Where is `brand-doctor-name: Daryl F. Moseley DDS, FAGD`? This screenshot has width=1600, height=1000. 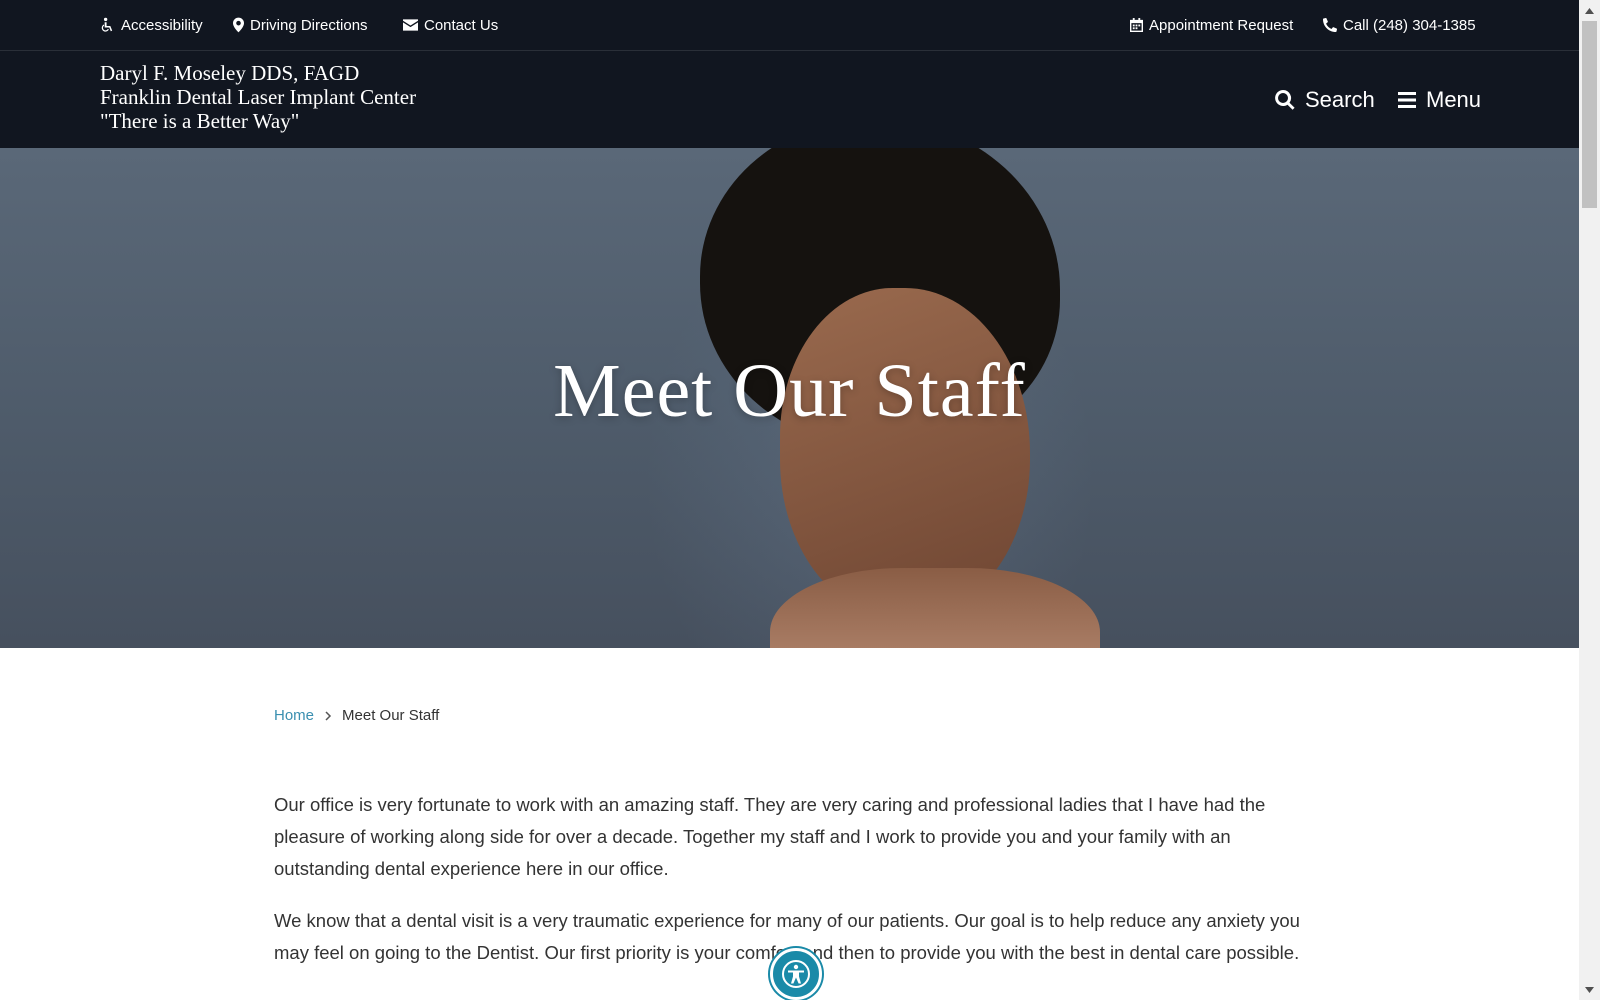 brand-doctor-name: Daryl F. Moseley DDS, FAGD is located at coordinates (230, 73).